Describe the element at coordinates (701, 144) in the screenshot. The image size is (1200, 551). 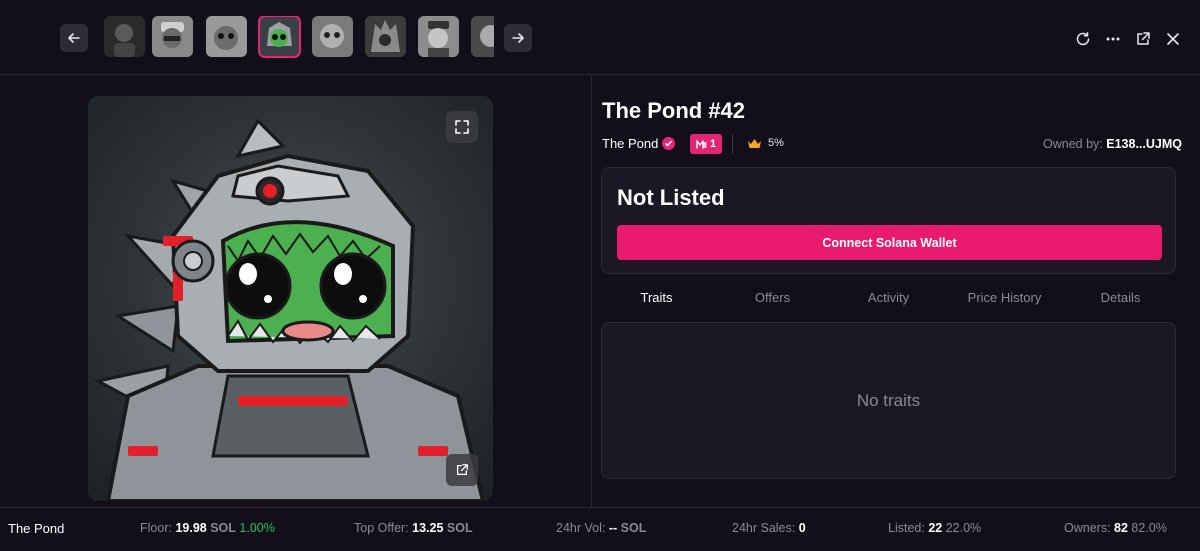
I see `magic-eden-icon` at that location.